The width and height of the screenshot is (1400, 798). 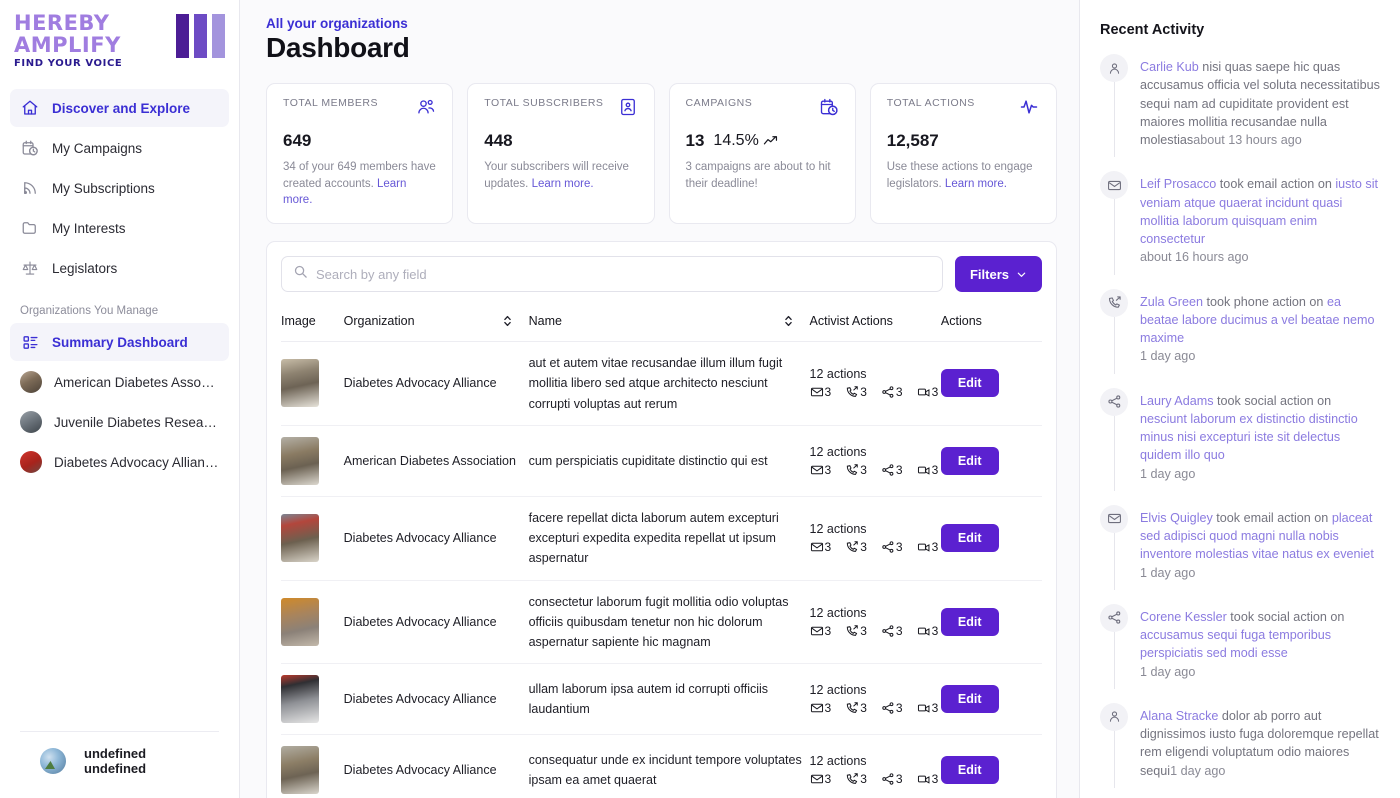 What do you see at coordinates (912, 140) in the screenshot?
I see `stat-value: 12,587` at bounding box center [912, 140].